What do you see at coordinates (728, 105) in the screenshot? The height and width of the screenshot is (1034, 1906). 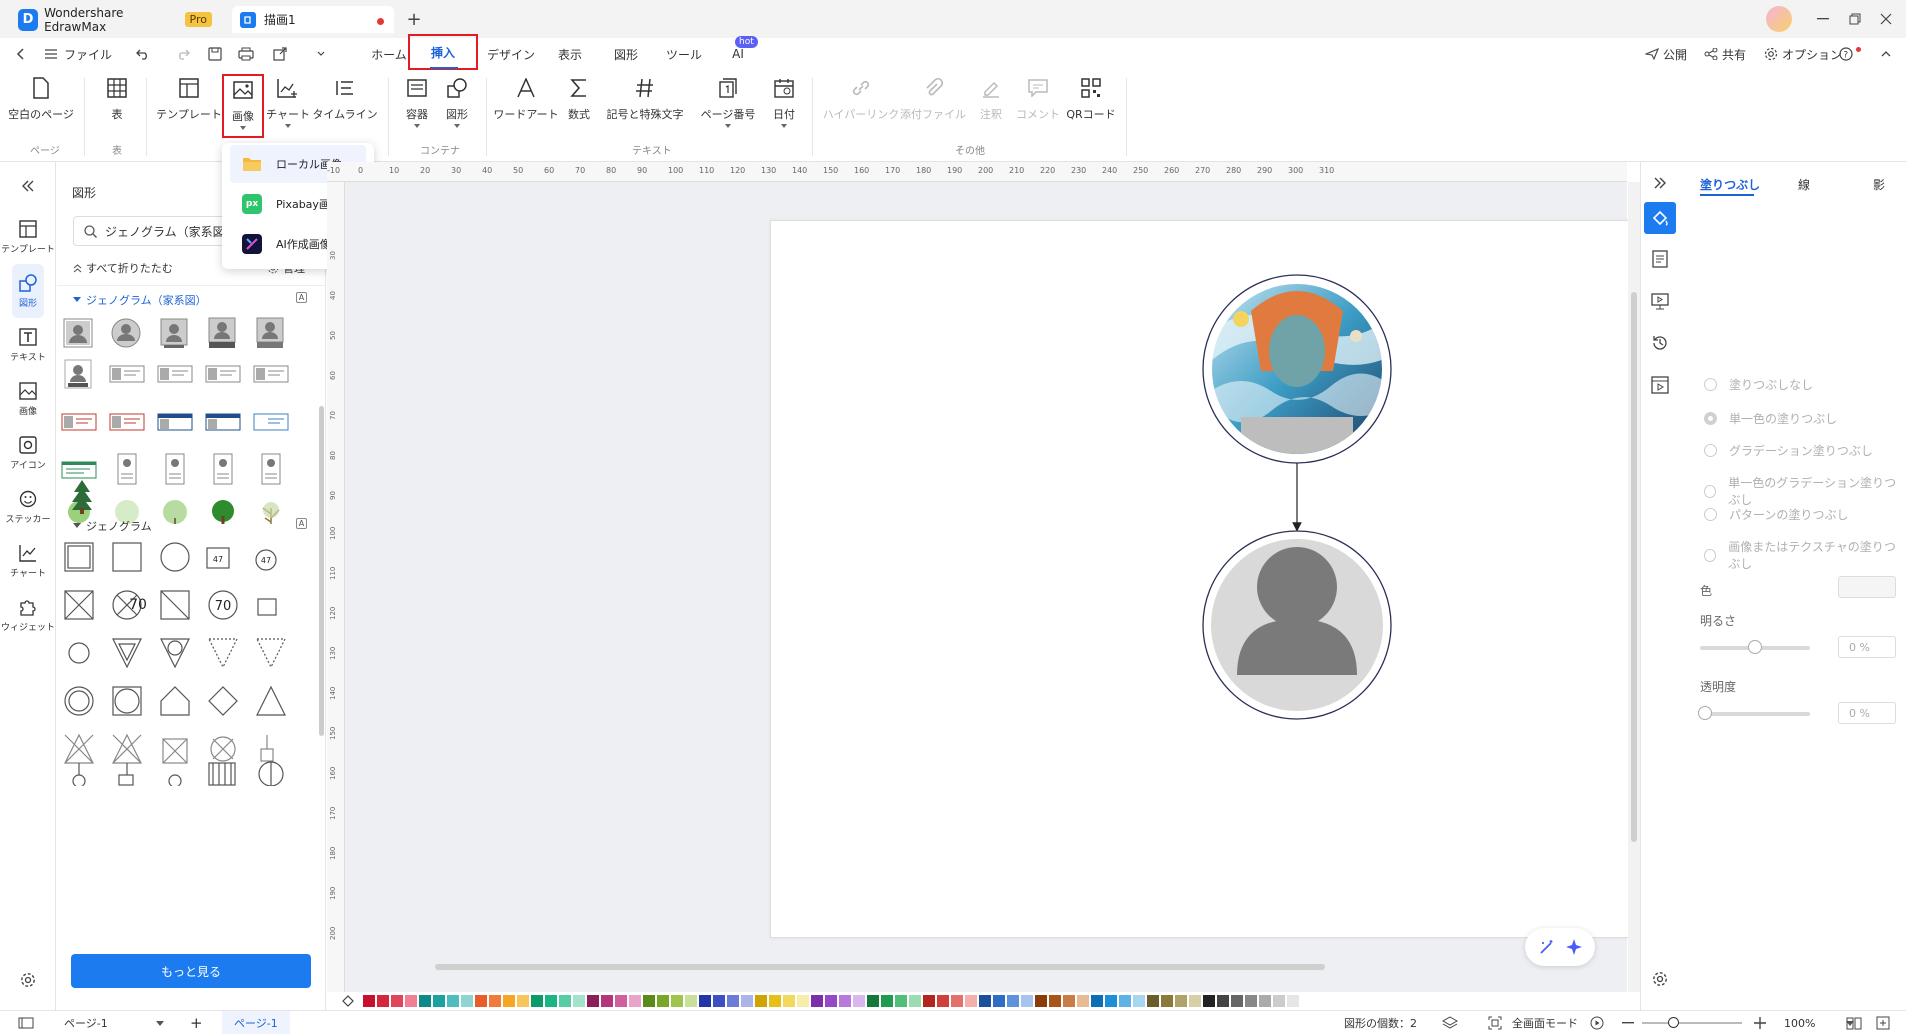 I see `page-number-button: ページ番号` at bounding box center [728, 105].